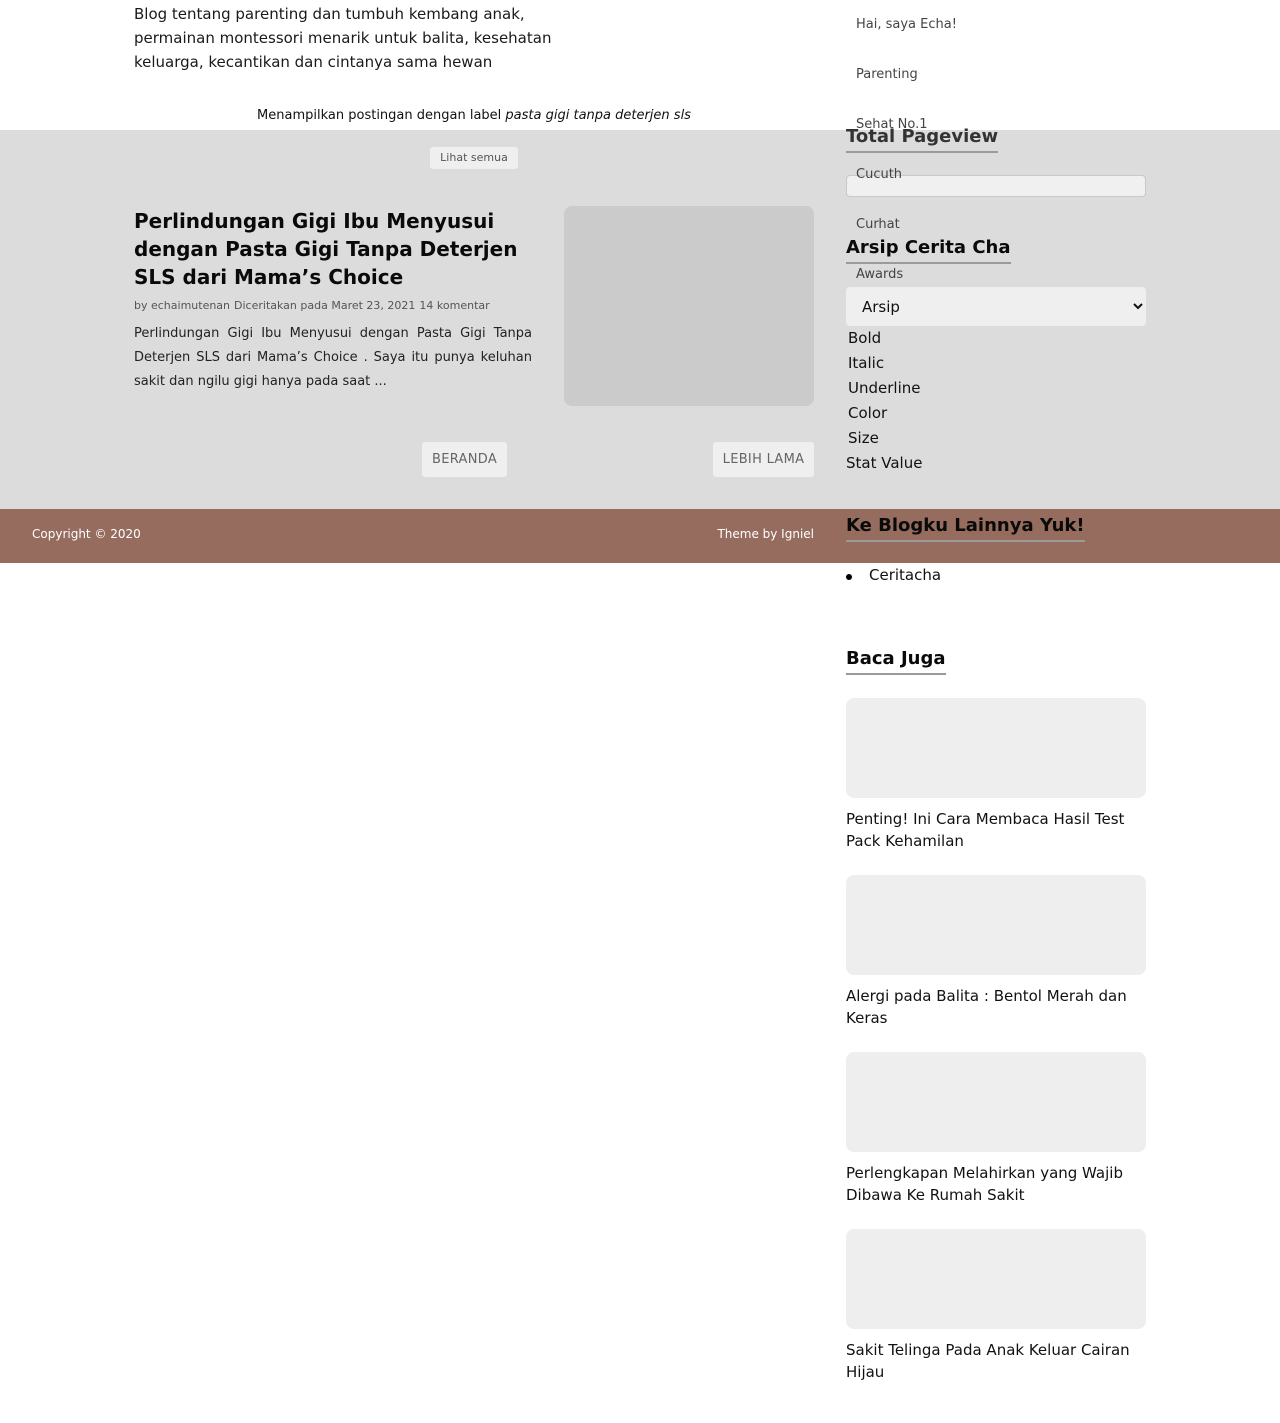  Describe the element at coordinates (906, 24) in the screenshot. I see `nav-item-about: Hai, saya Echa!` at that location.